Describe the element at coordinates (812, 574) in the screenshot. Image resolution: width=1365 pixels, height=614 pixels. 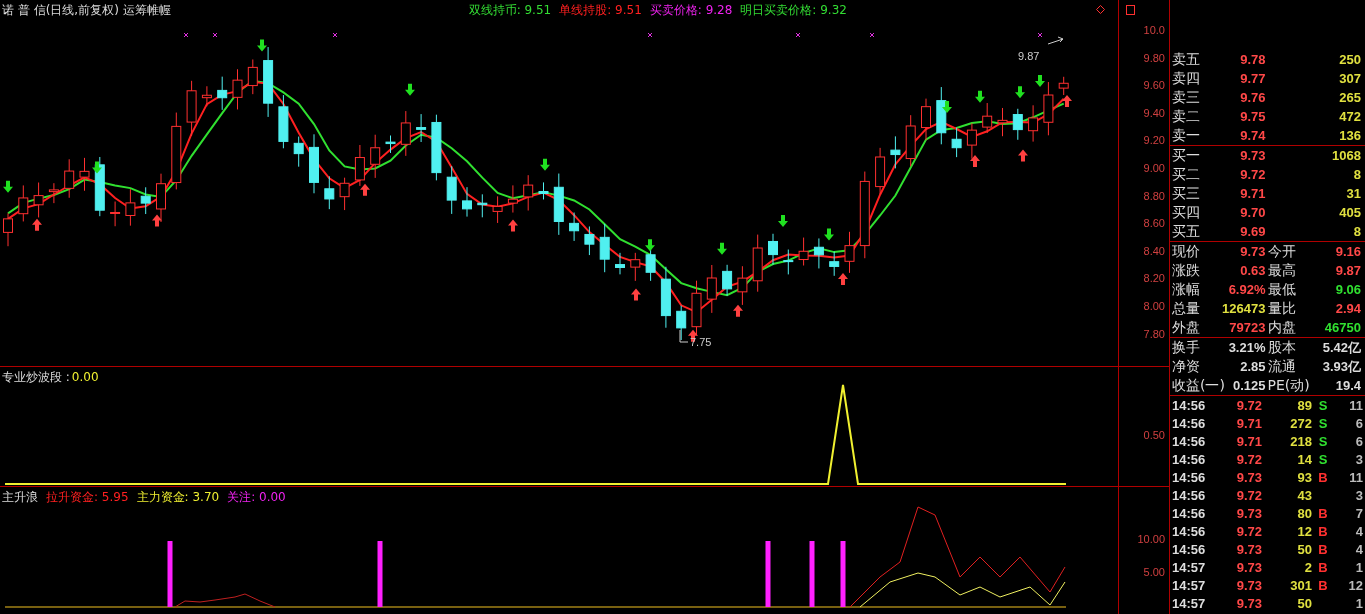
I see `signal-bar` at that location.